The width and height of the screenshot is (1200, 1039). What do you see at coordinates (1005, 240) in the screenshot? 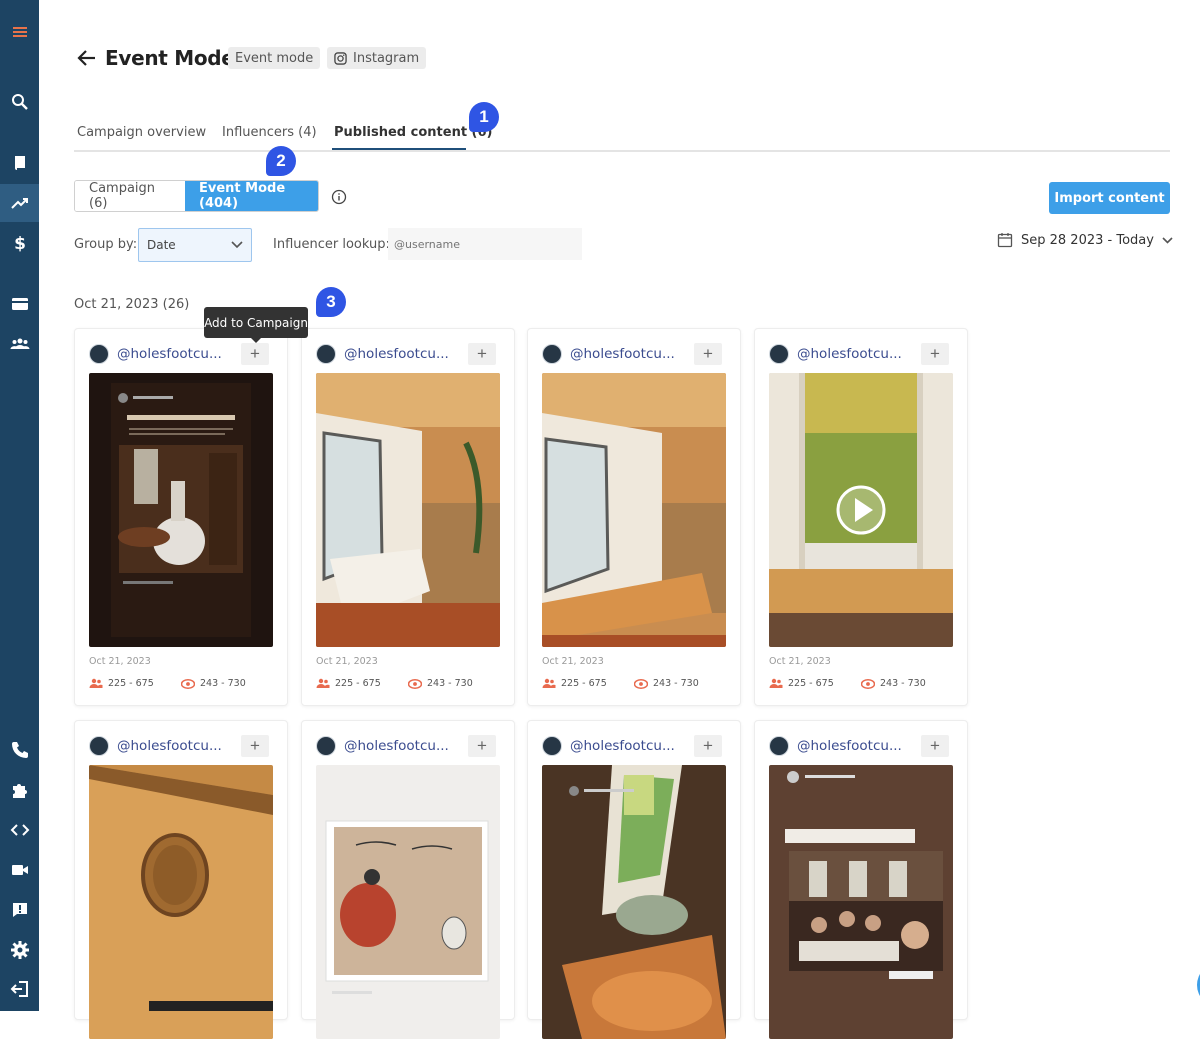
I see `calendar-icon` at bounding box center [1005, 240].